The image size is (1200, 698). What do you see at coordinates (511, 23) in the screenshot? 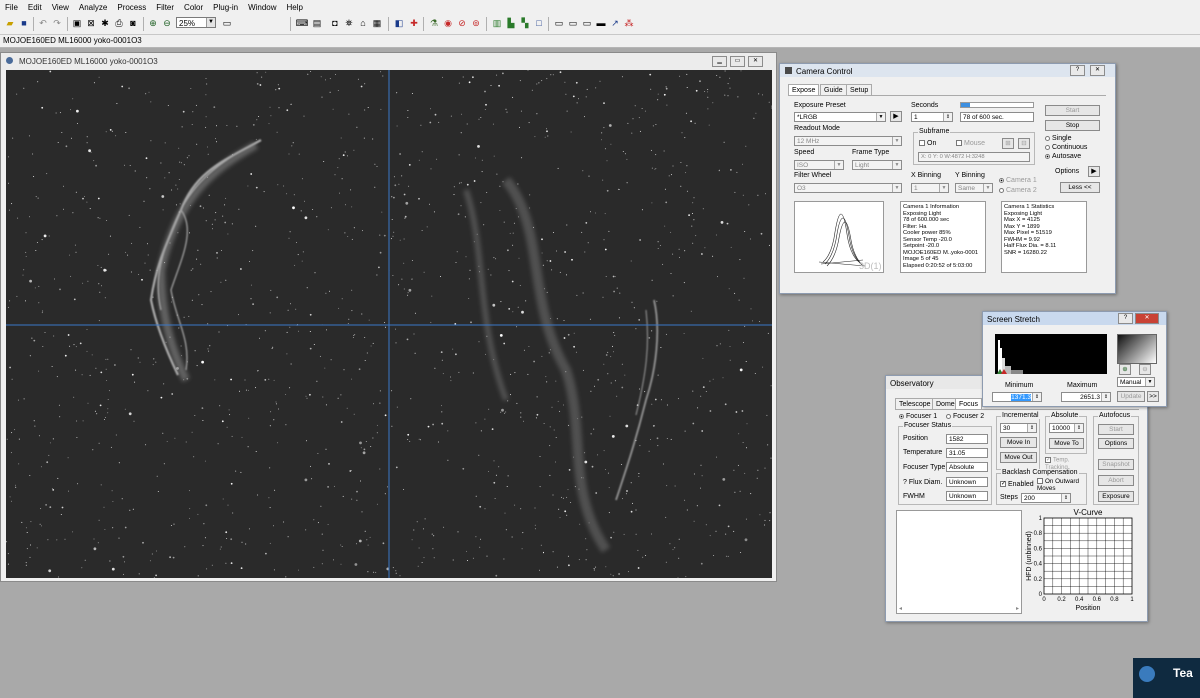
I see `graph-icon: ▙` at bounding box center [511, 23].